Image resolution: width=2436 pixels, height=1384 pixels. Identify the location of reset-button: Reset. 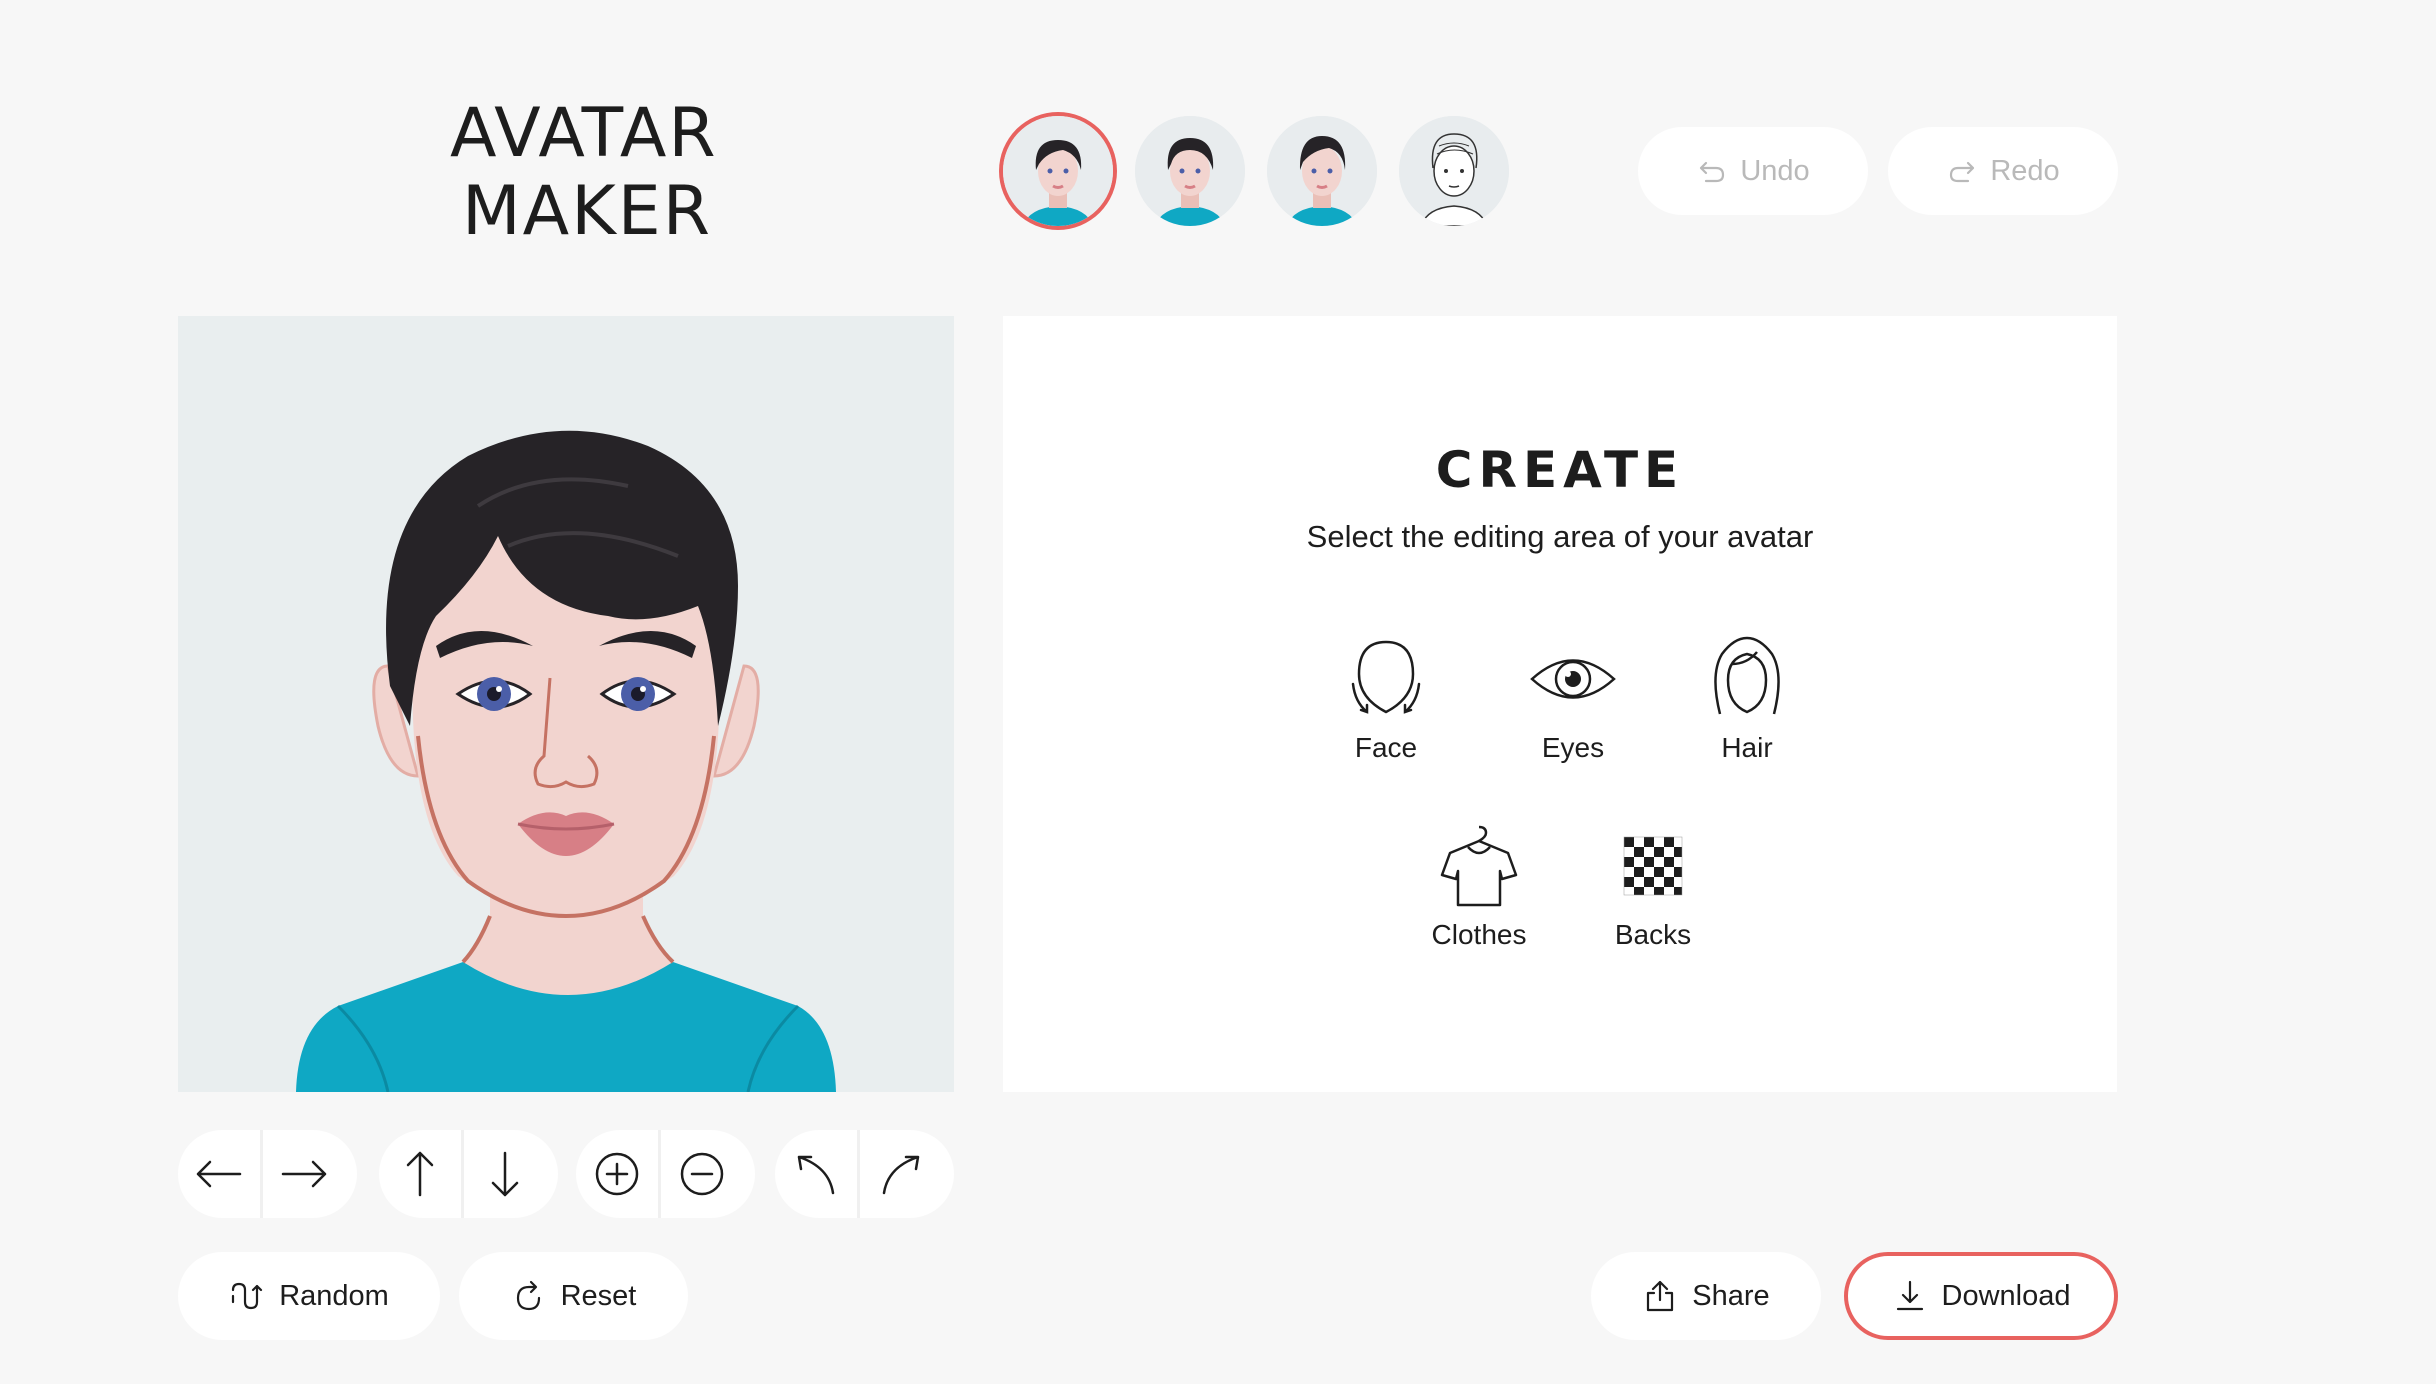
(573, 1296).